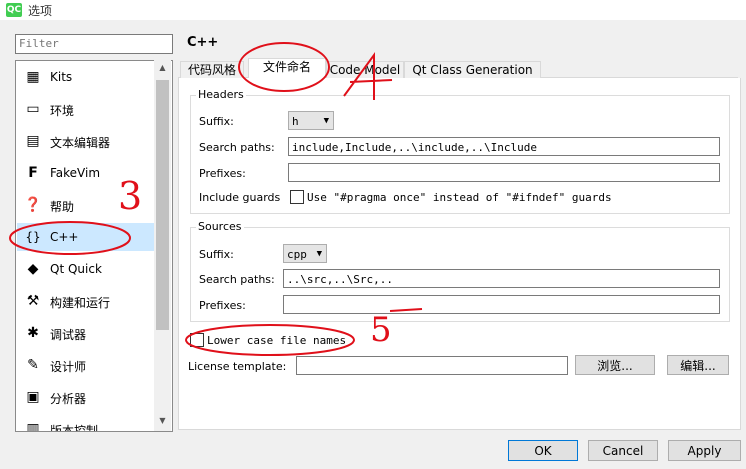 Image resolution: width=746 pixels, height=469 pixels. I want to click on sources-group-title: Sources, so click(220, 226).